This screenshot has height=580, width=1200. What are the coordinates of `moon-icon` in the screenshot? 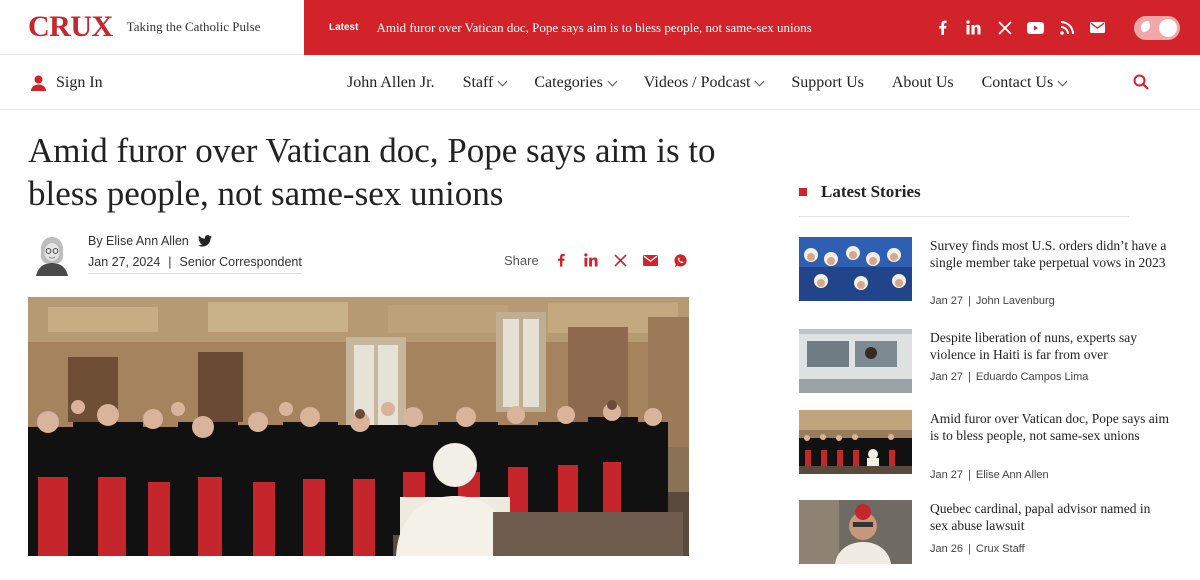 It's located at (1147, 27).